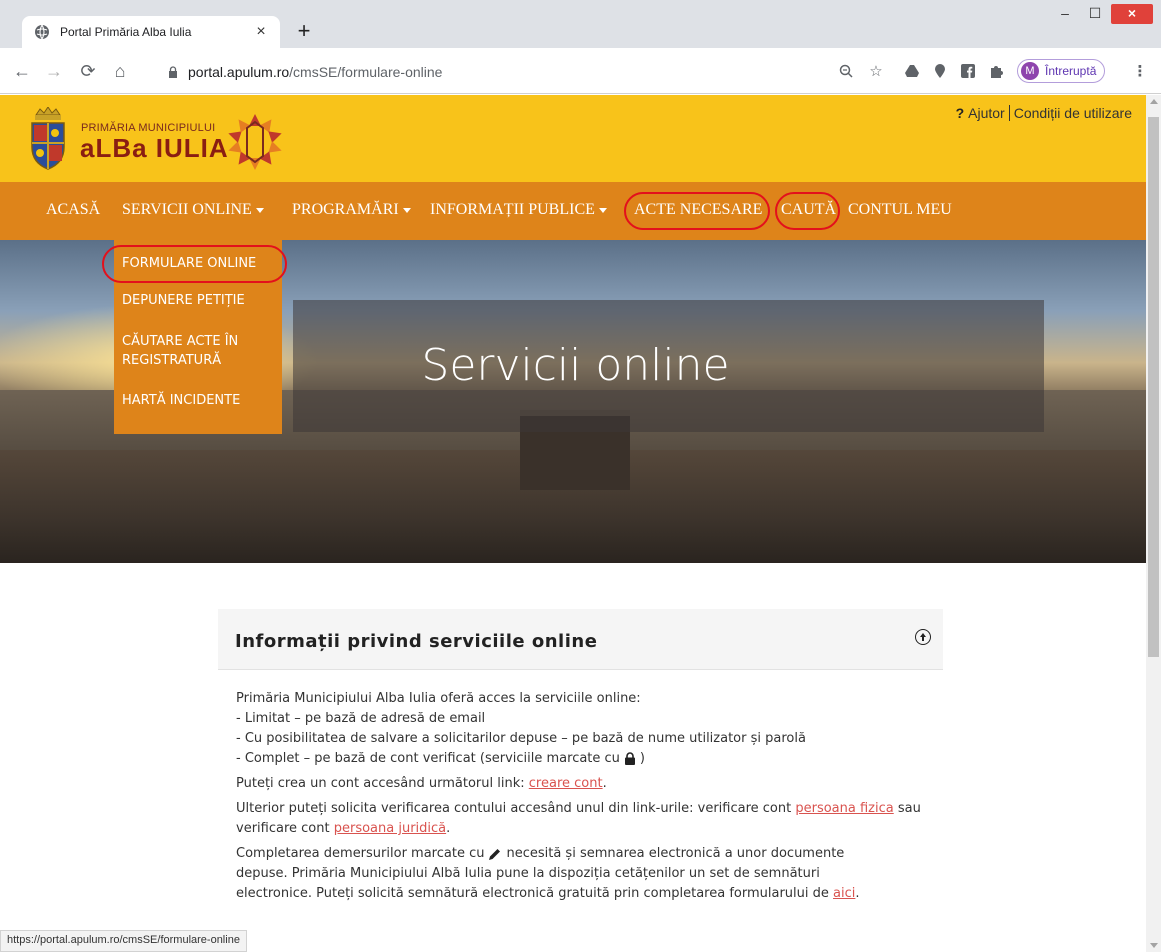 The width and height of the screenshot is (1161, 952). What do you see at coordinates (876, 71) in the screenshot?
I see `bookmark-star-icon: ☆` at bounding box center [876, 71].